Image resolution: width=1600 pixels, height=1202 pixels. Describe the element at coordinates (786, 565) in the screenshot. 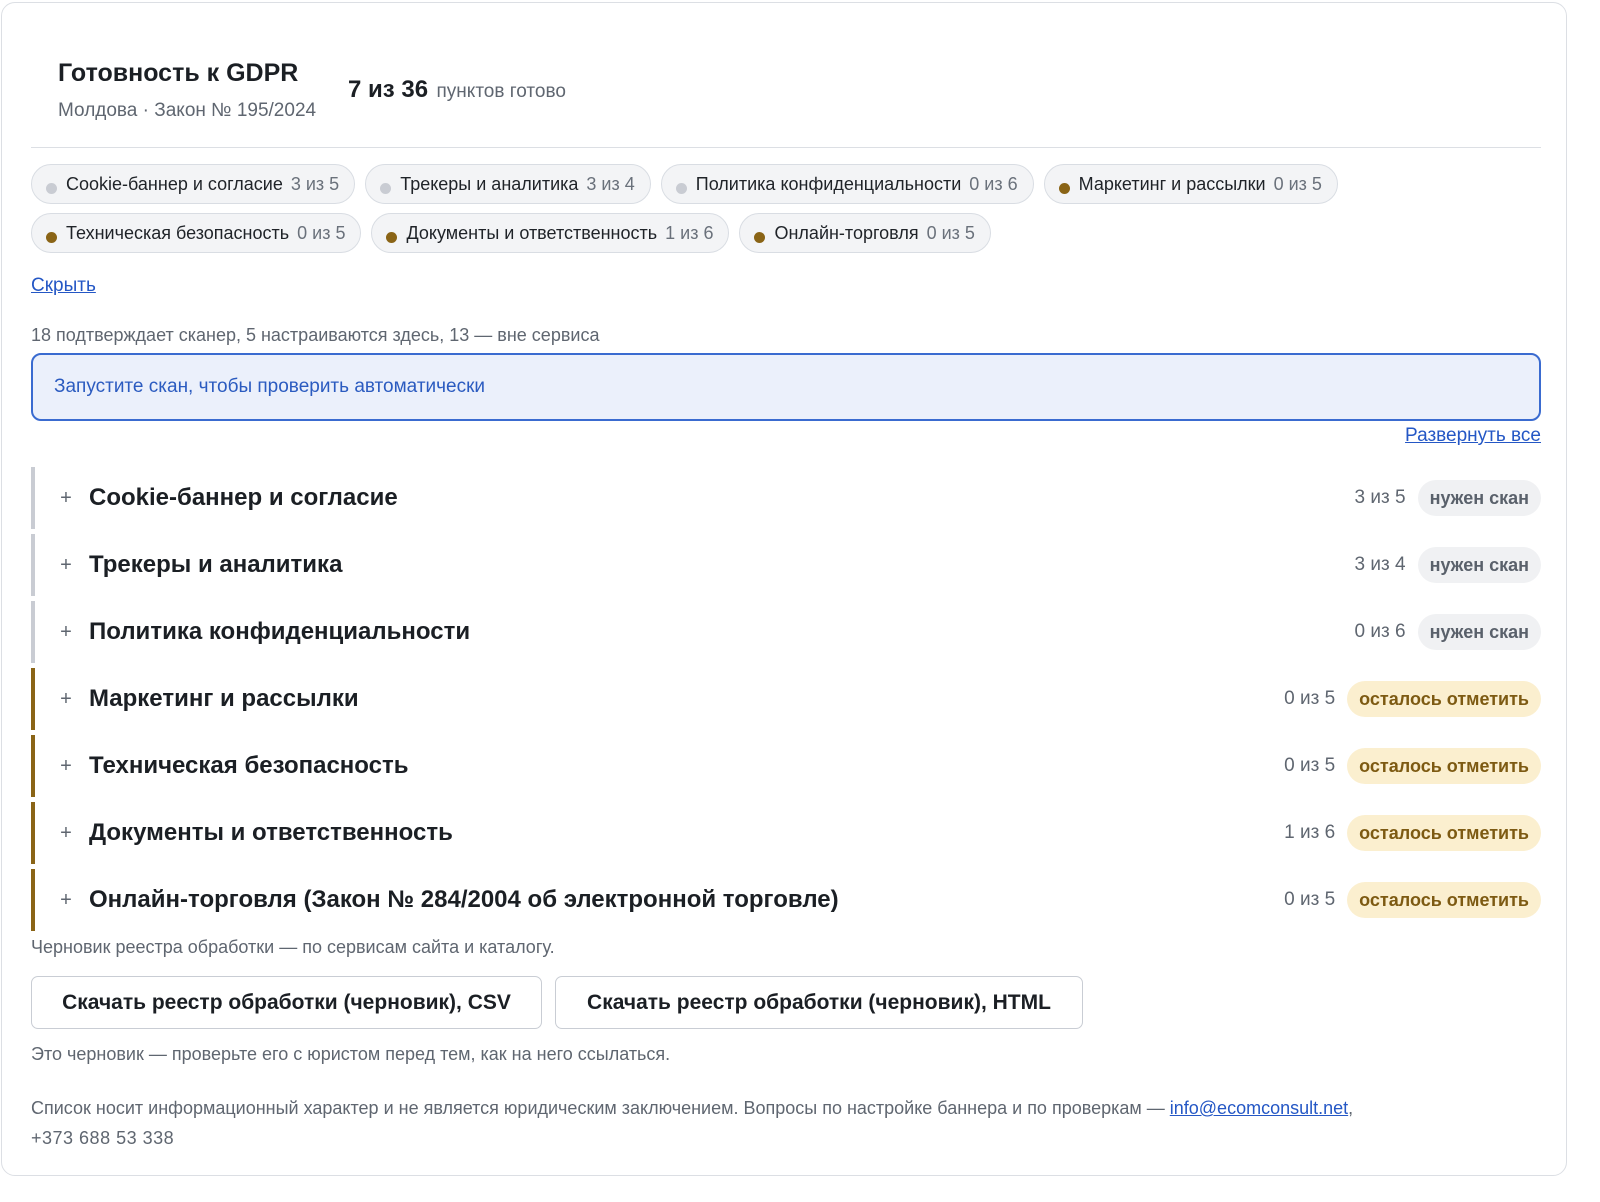

I see `section-trackers: + Трекеры и аналитика 3 из 4 нужен скан` at that location.